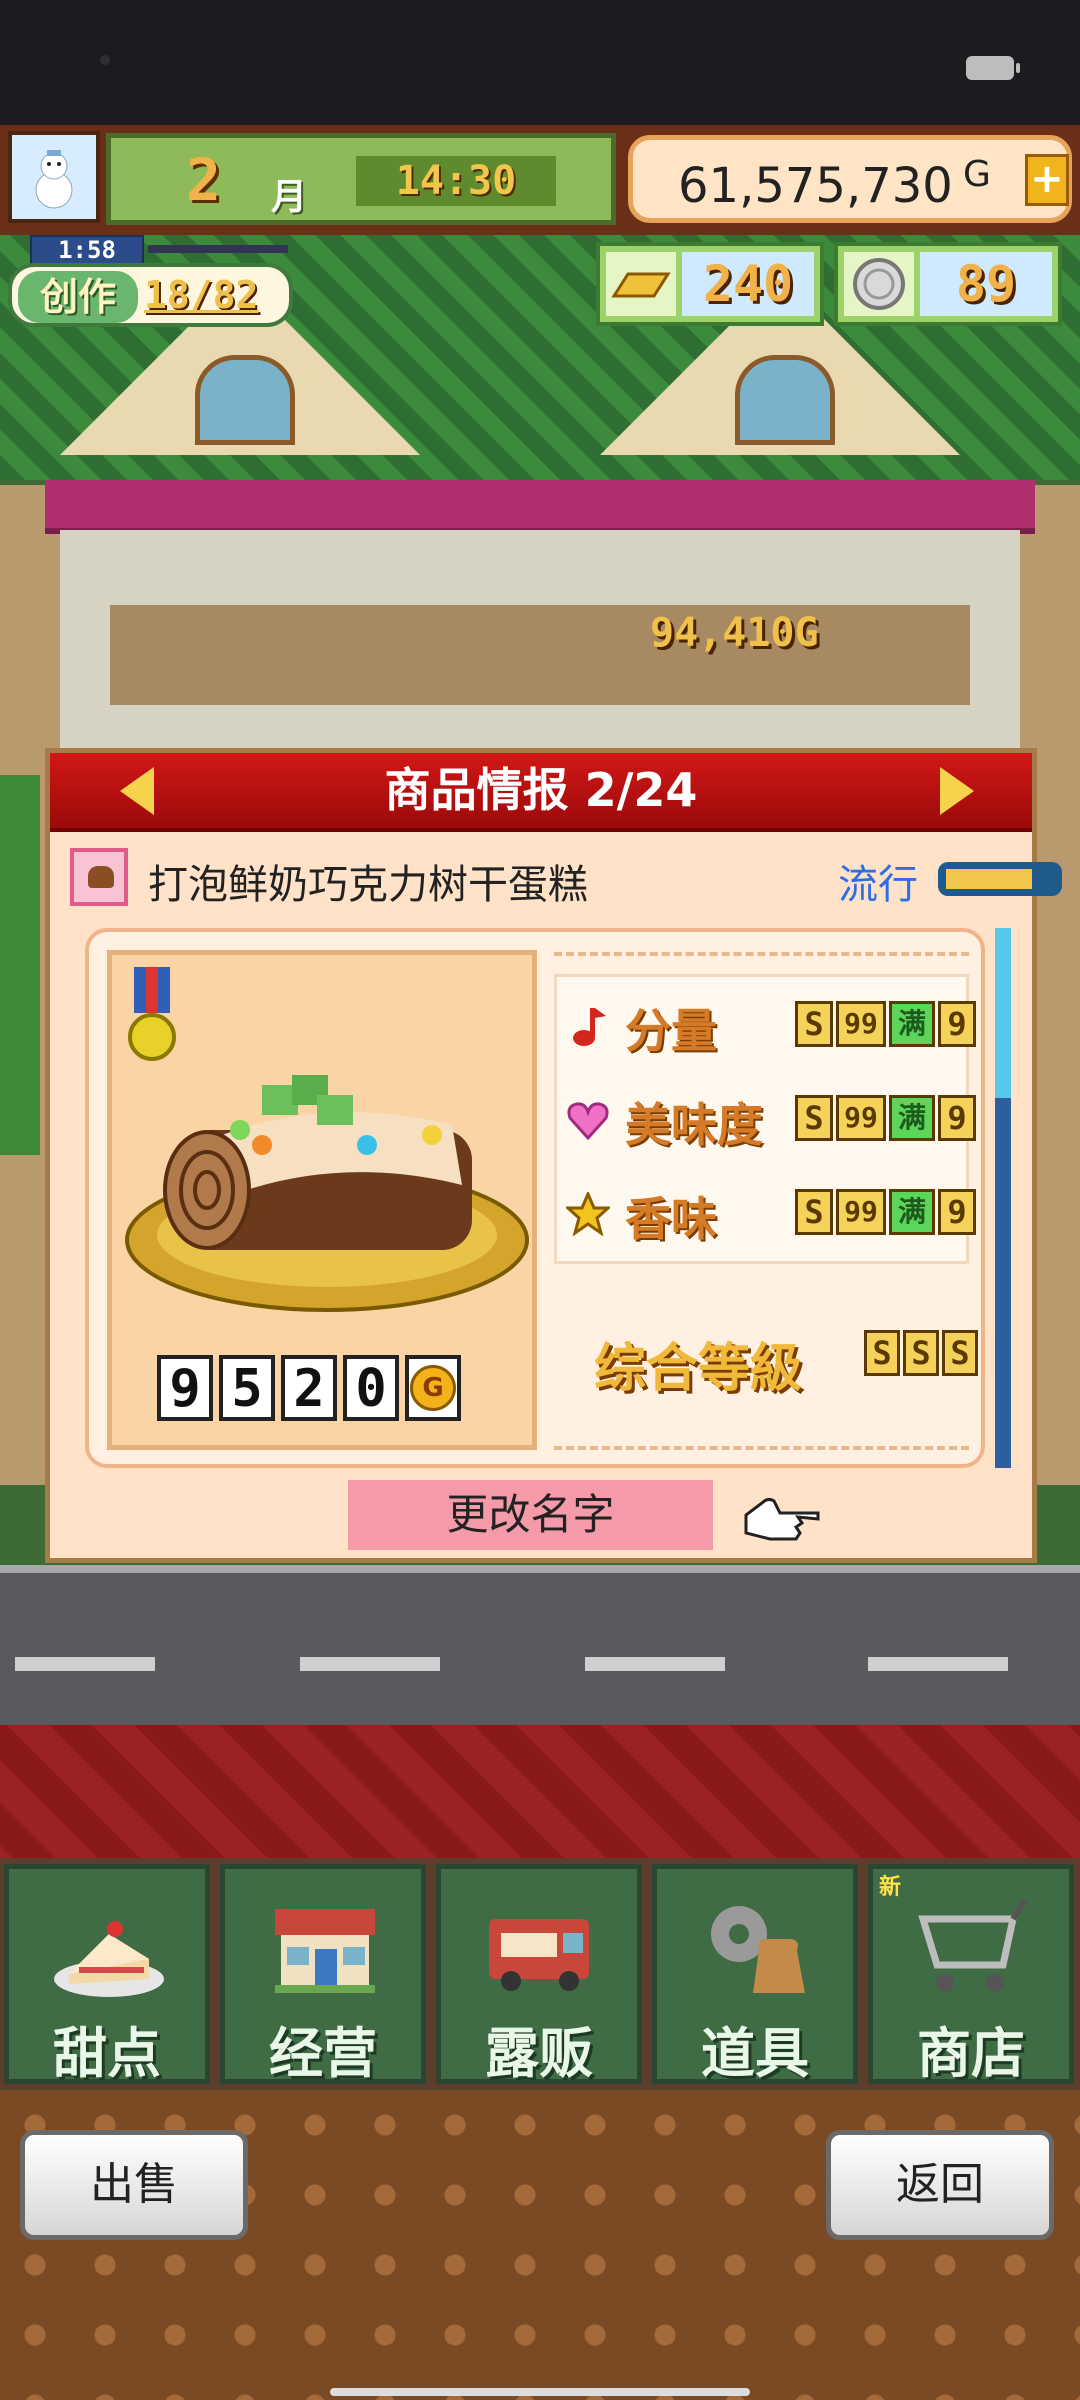  What do you see at coordinates (105, 60) in the screenshot?
I see `camera-dot` at bounding box center [105, 60].